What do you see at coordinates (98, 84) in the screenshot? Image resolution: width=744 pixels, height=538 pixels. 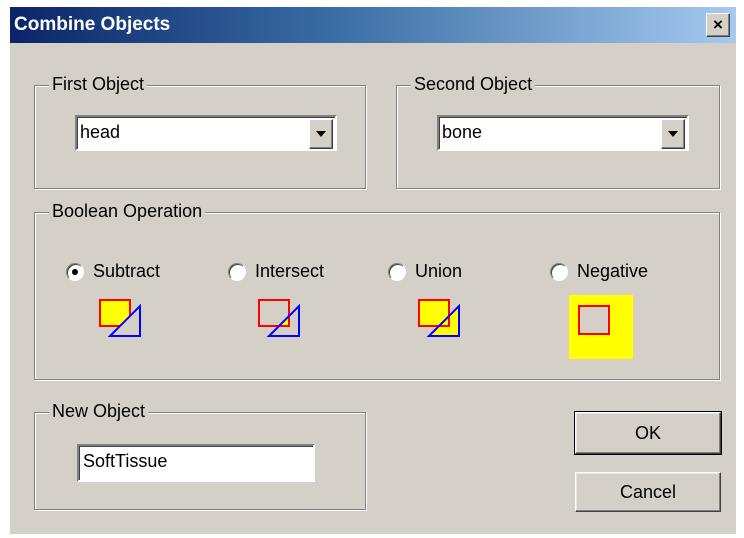 I see `first-object-label: First Object` at bounding box center [98, 84].